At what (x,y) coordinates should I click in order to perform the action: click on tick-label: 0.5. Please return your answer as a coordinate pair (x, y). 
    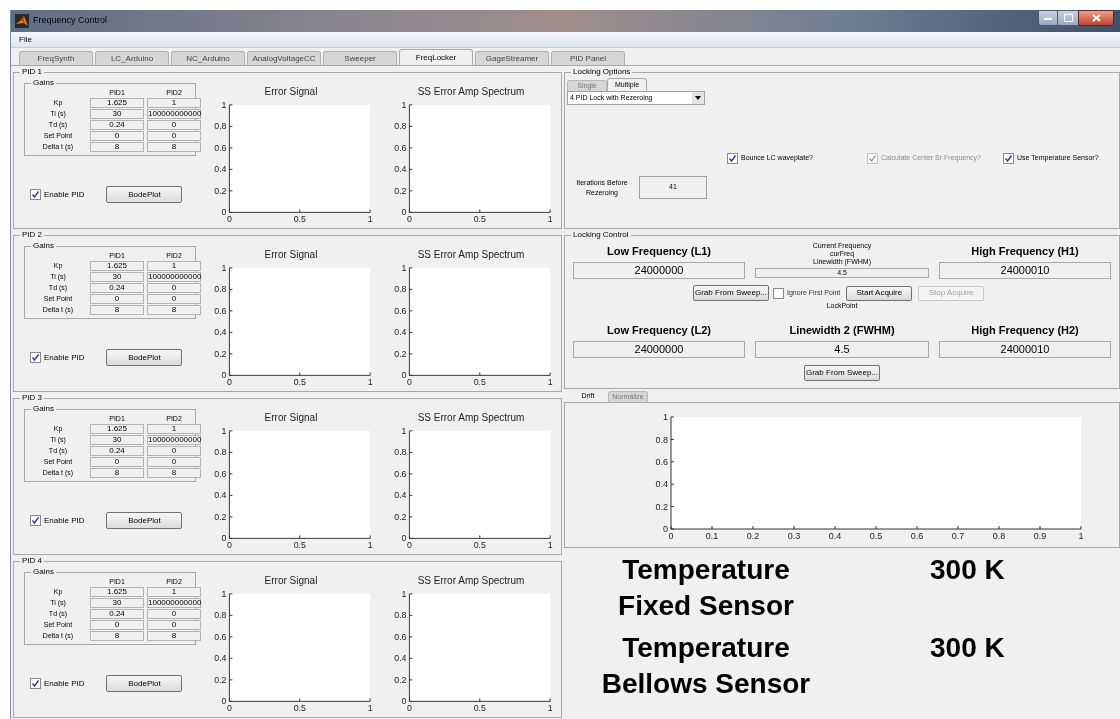
    Looking at the image, I should click on (479, 545).